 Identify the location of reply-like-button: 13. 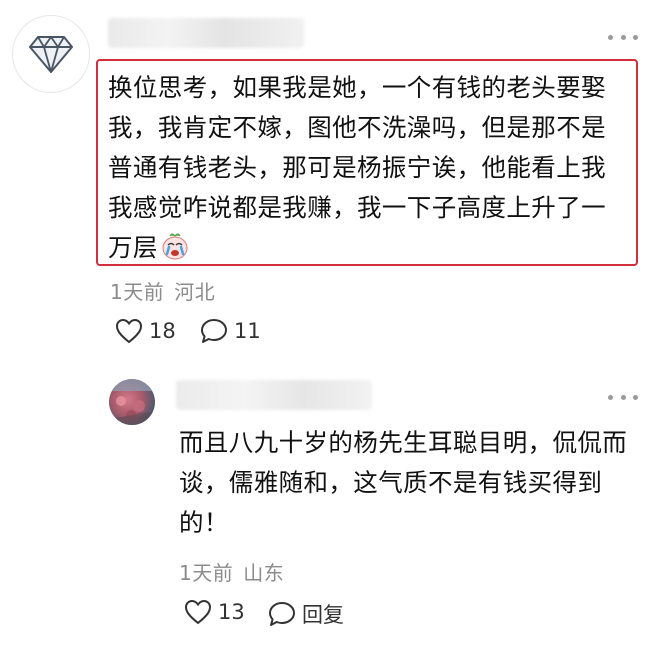
(214, 612).